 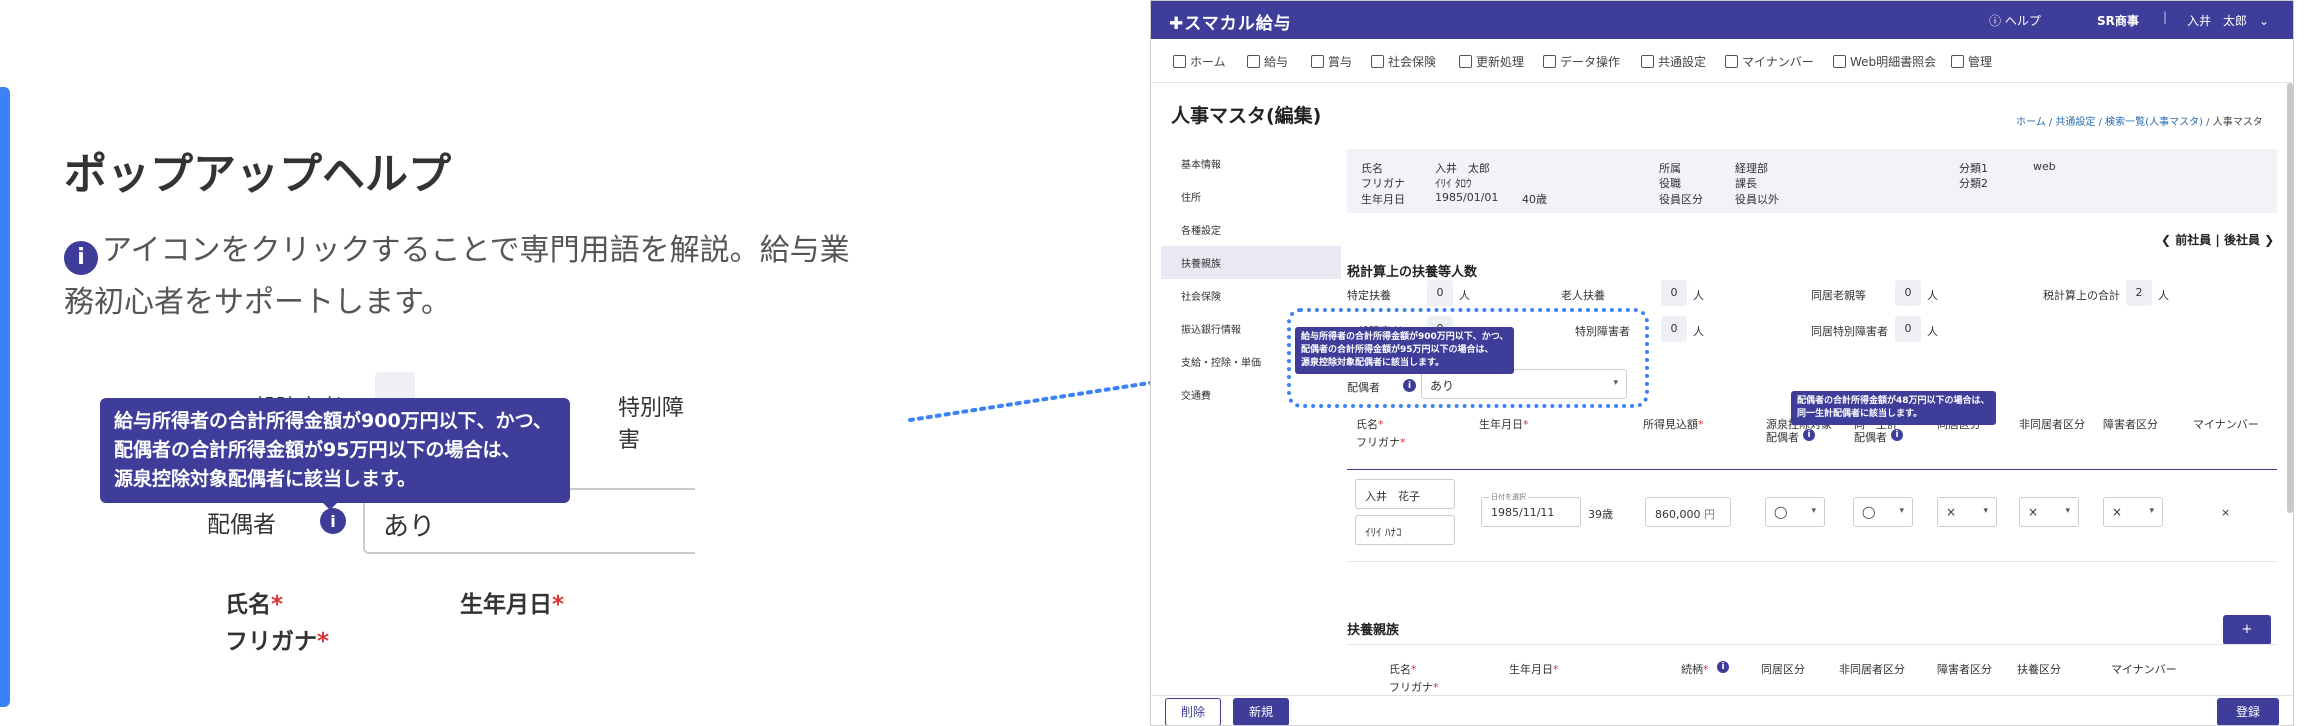 What do you see at coordinates (1383, 183) in the screenshot?
I see `info-kana-label: フリガナ` at bounding box center [1383, 183].